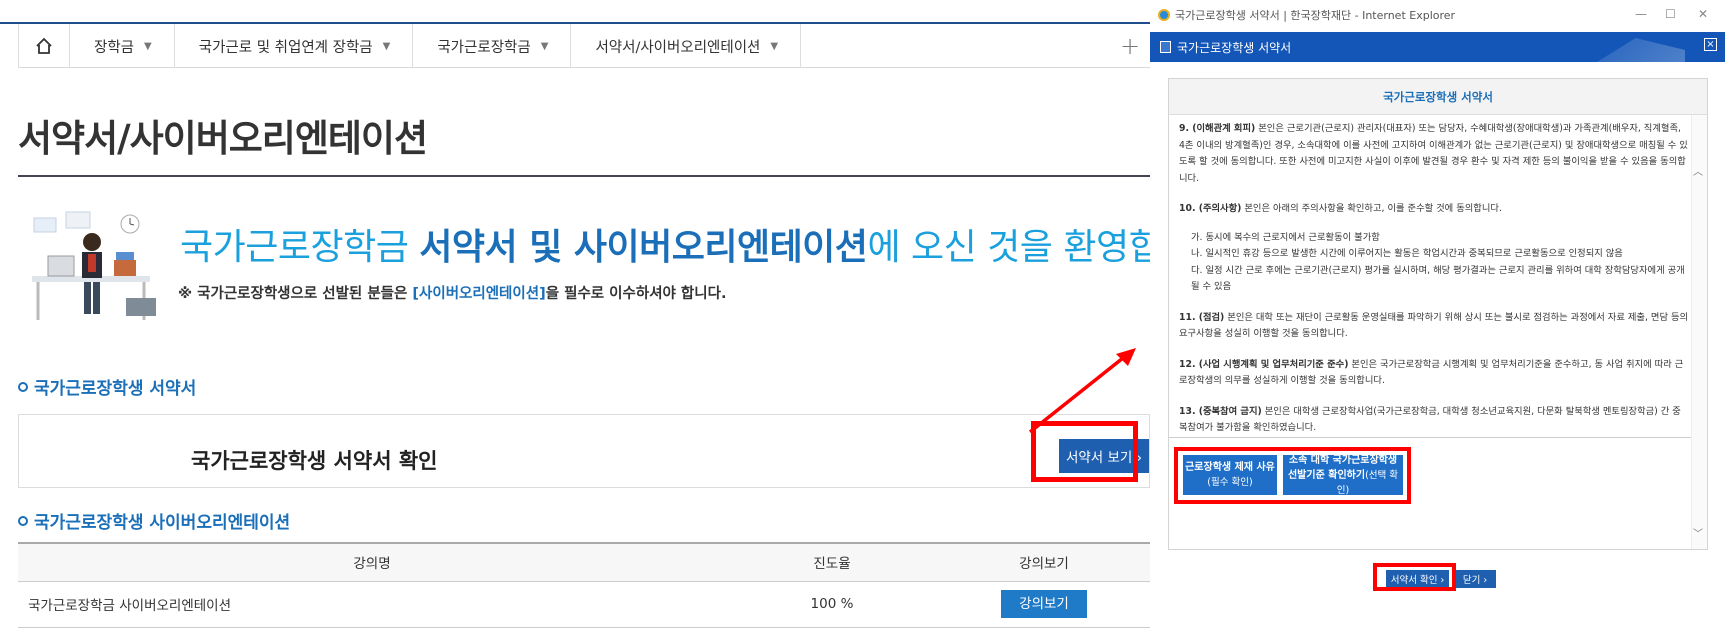 The height and width of the screenshot is (632, 1725). What do you see at coordinates (314, 461) in the screenshot?
I see `pledge-label: 국가근로장학생 서약서 확인` at bounding box center [314, 461].